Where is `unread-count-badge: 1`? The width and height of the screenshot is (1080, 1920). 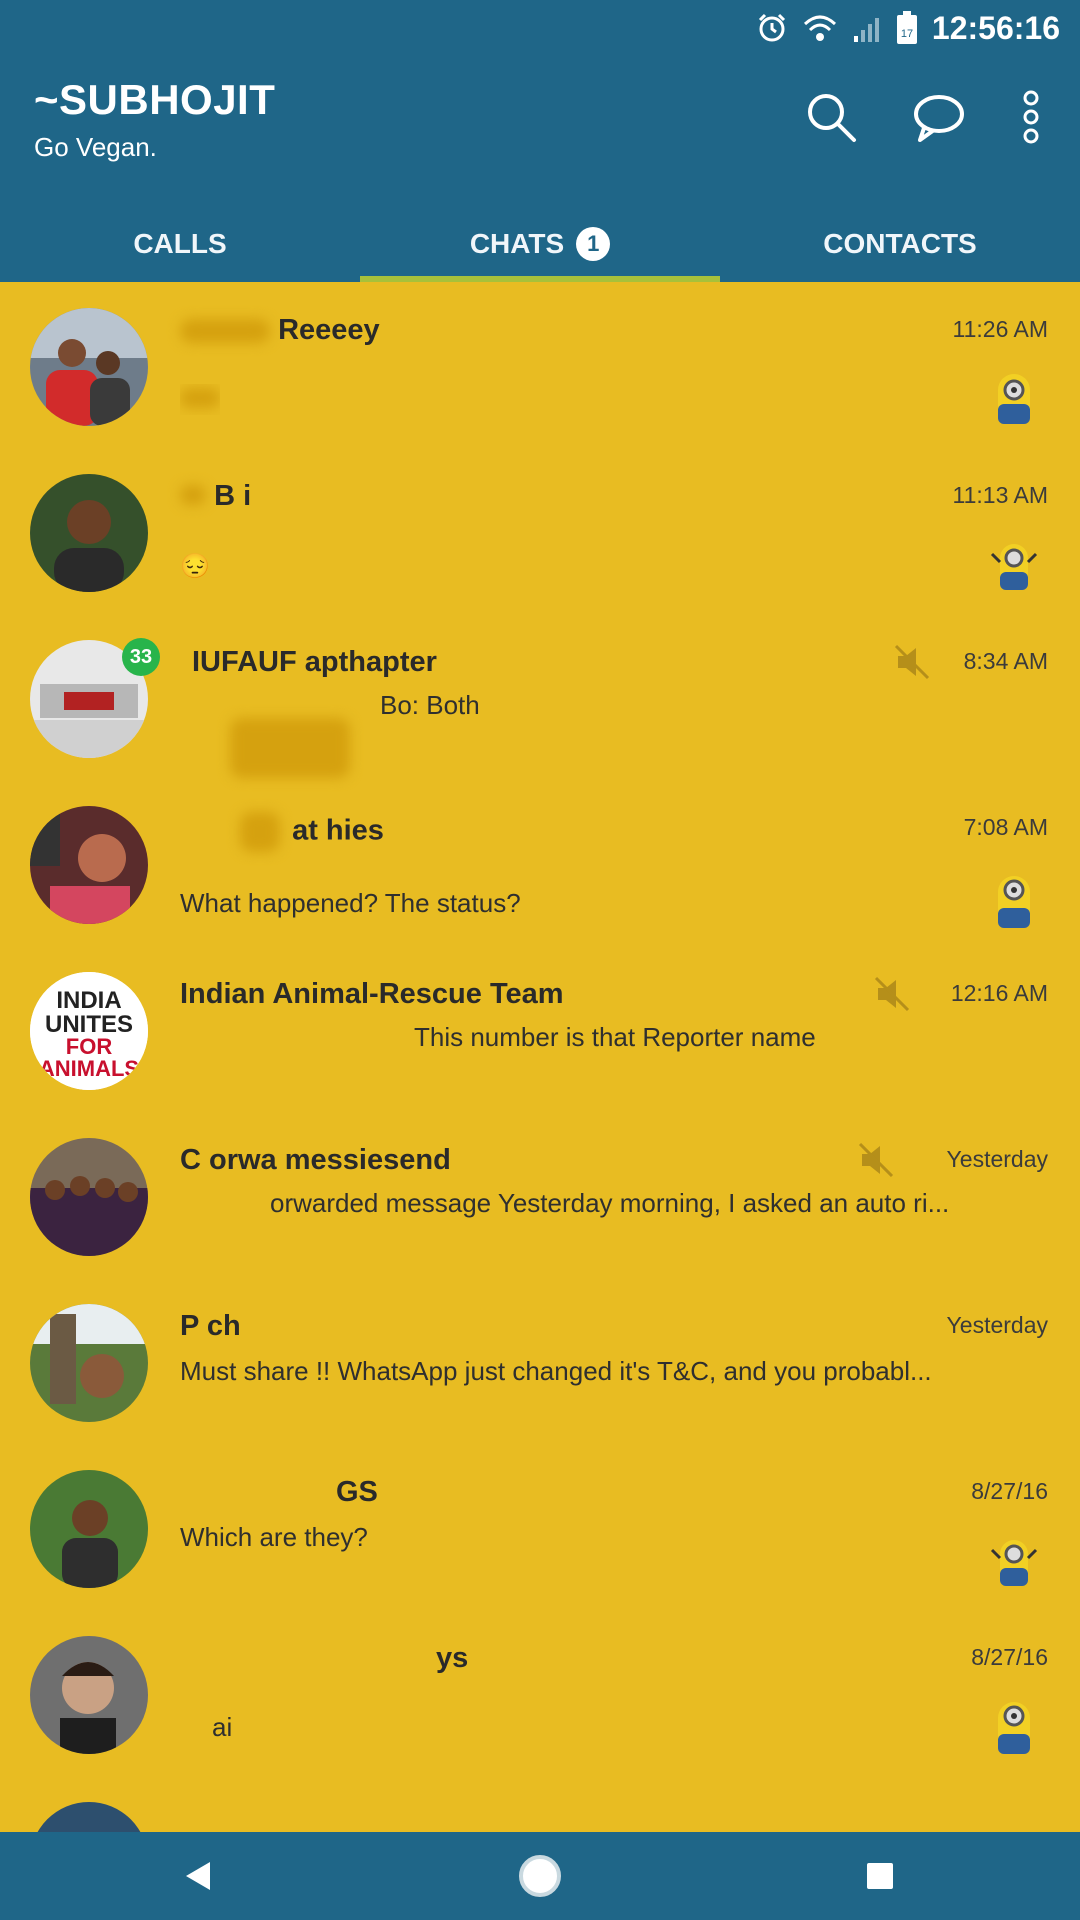
unread-count-badge: 1 is located at coordinates (593, 244).